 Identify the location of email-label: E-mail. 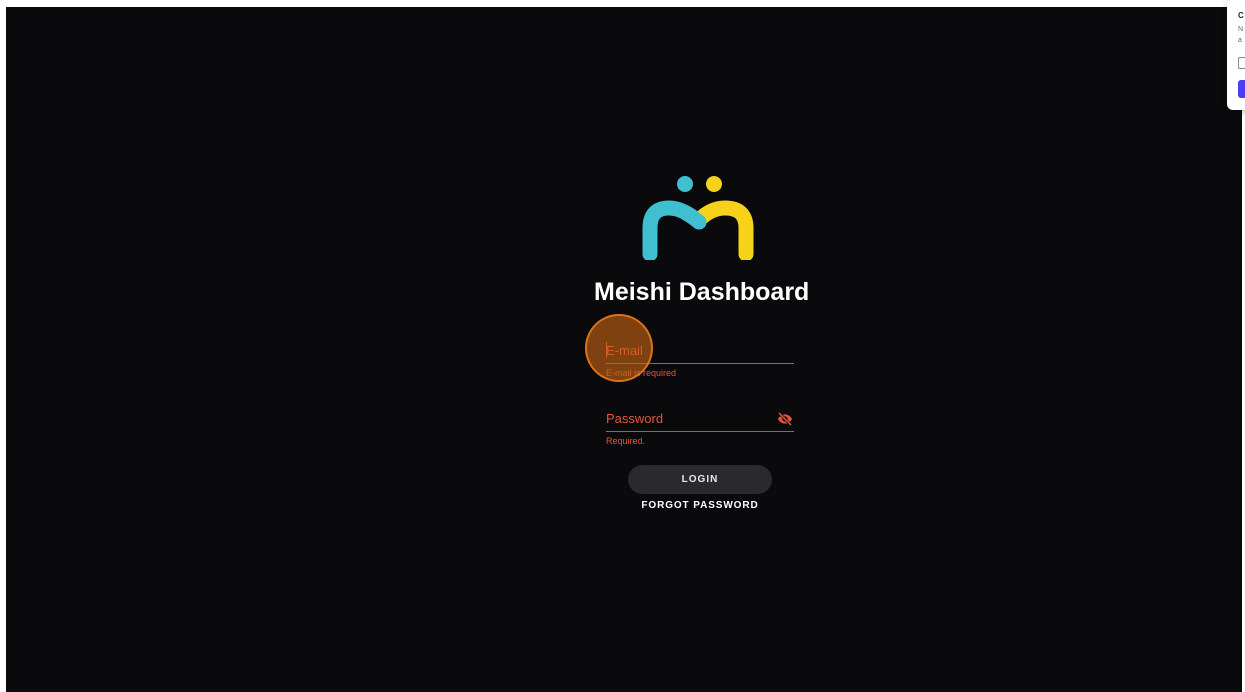
(624, 350).